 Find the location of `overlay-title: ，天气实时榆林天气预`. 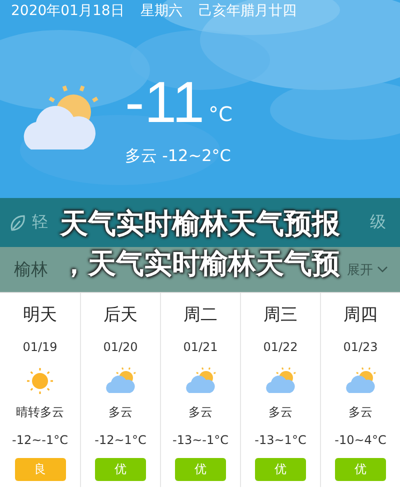

overlay-title: ，天气实时榆林天气预 is located at coordinates (200, 264).